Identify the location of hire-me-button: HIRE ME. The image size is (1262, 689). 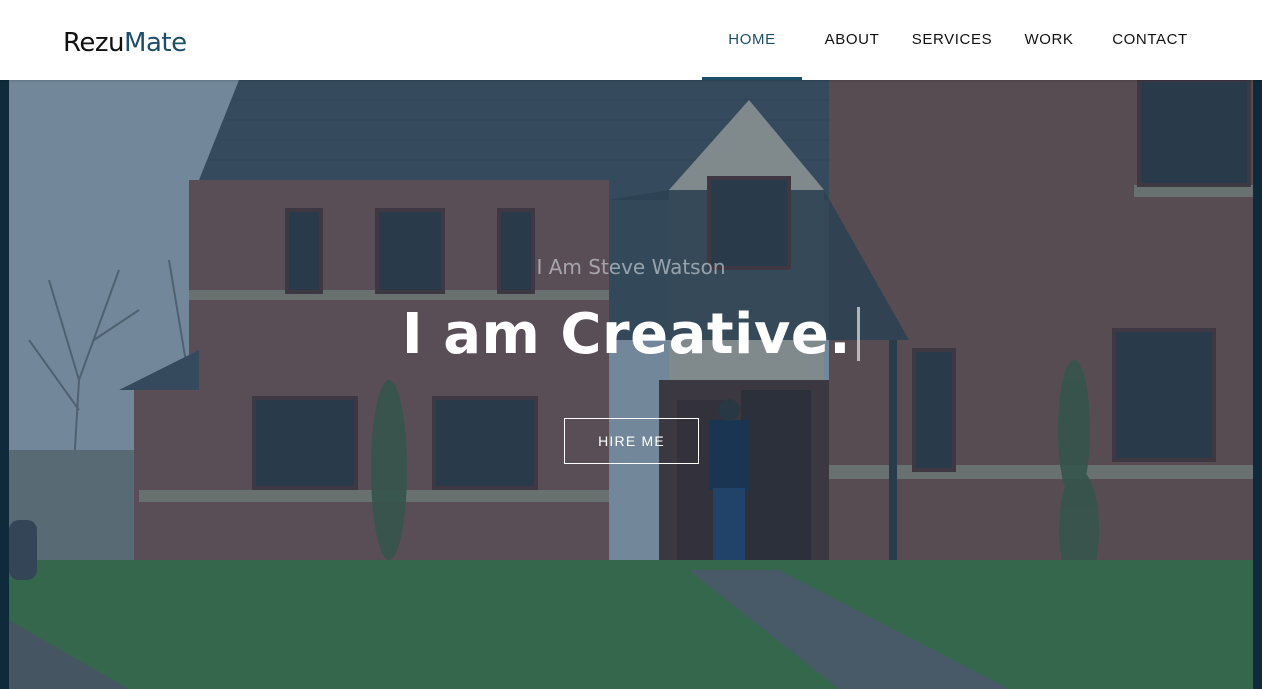
(631, 441).